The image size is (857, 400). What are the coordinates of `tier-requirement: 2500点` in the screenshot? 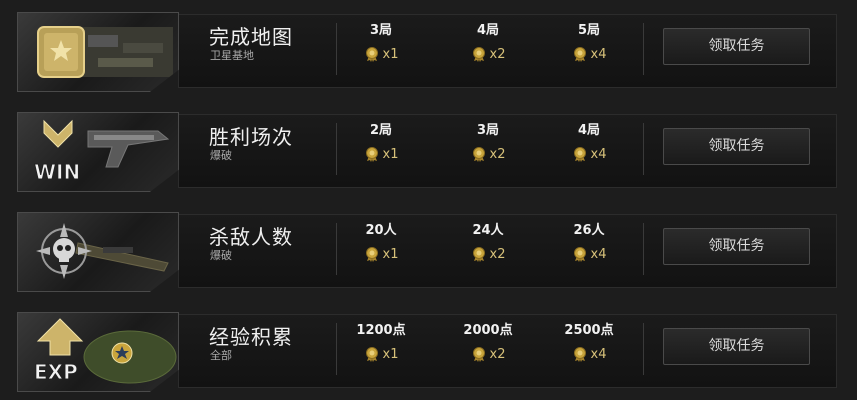 It's located at (589, 330).